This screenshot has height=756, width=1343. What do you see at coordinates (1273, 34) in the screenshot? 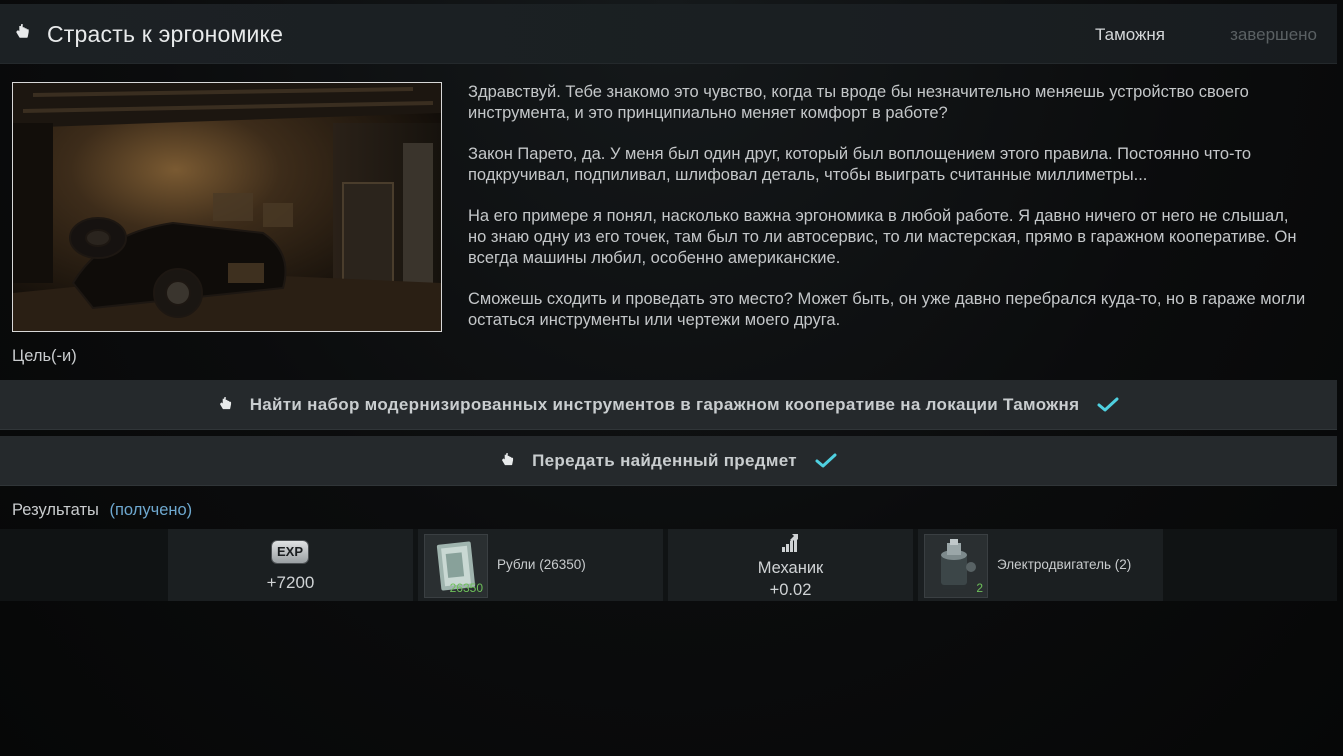
I see `quest-status: завершено` at bounding box center [1273, 34].